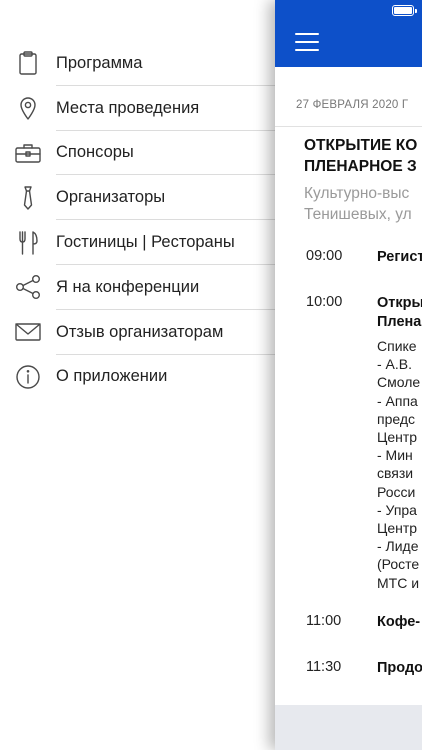  Describe the element at coordinates (324, 256) in the screenshot. I see `schedule-time: 09:00` at that location.